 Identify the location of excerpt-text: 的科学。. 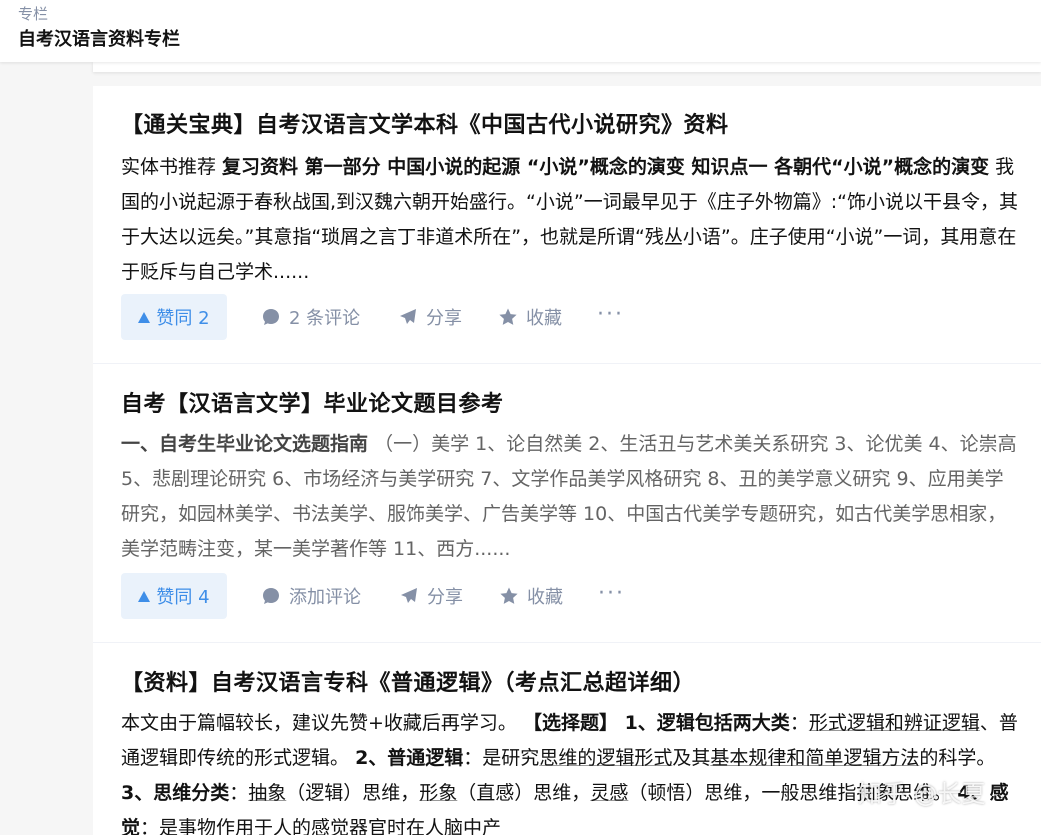
(957, 758).